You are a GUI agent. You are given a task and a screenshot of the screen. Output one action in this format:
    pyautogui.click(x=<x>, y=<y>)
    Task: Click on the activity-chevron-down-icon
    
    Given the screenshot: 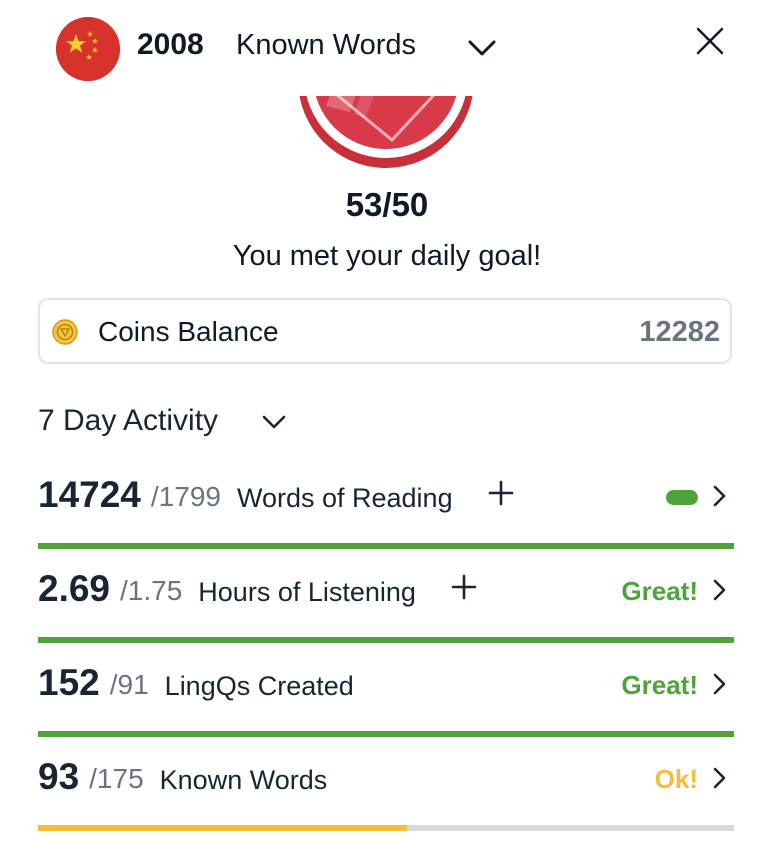 What is the action you would take?
    pyautogui.click(x=274, y=422)
    